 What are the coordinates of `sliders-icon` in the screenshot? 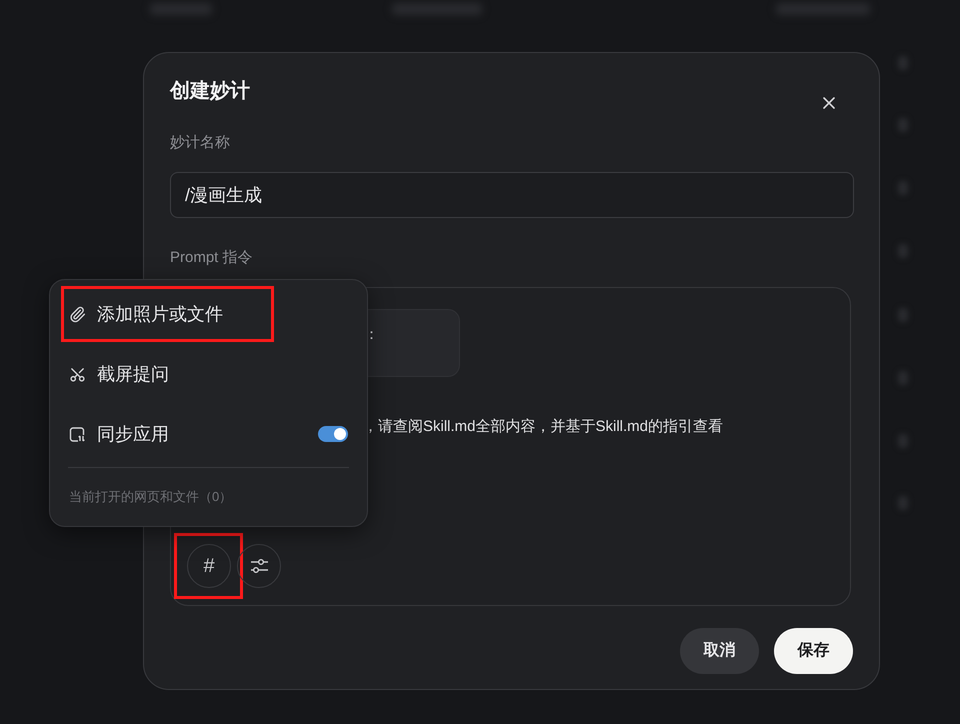 It's located at (259, 566).